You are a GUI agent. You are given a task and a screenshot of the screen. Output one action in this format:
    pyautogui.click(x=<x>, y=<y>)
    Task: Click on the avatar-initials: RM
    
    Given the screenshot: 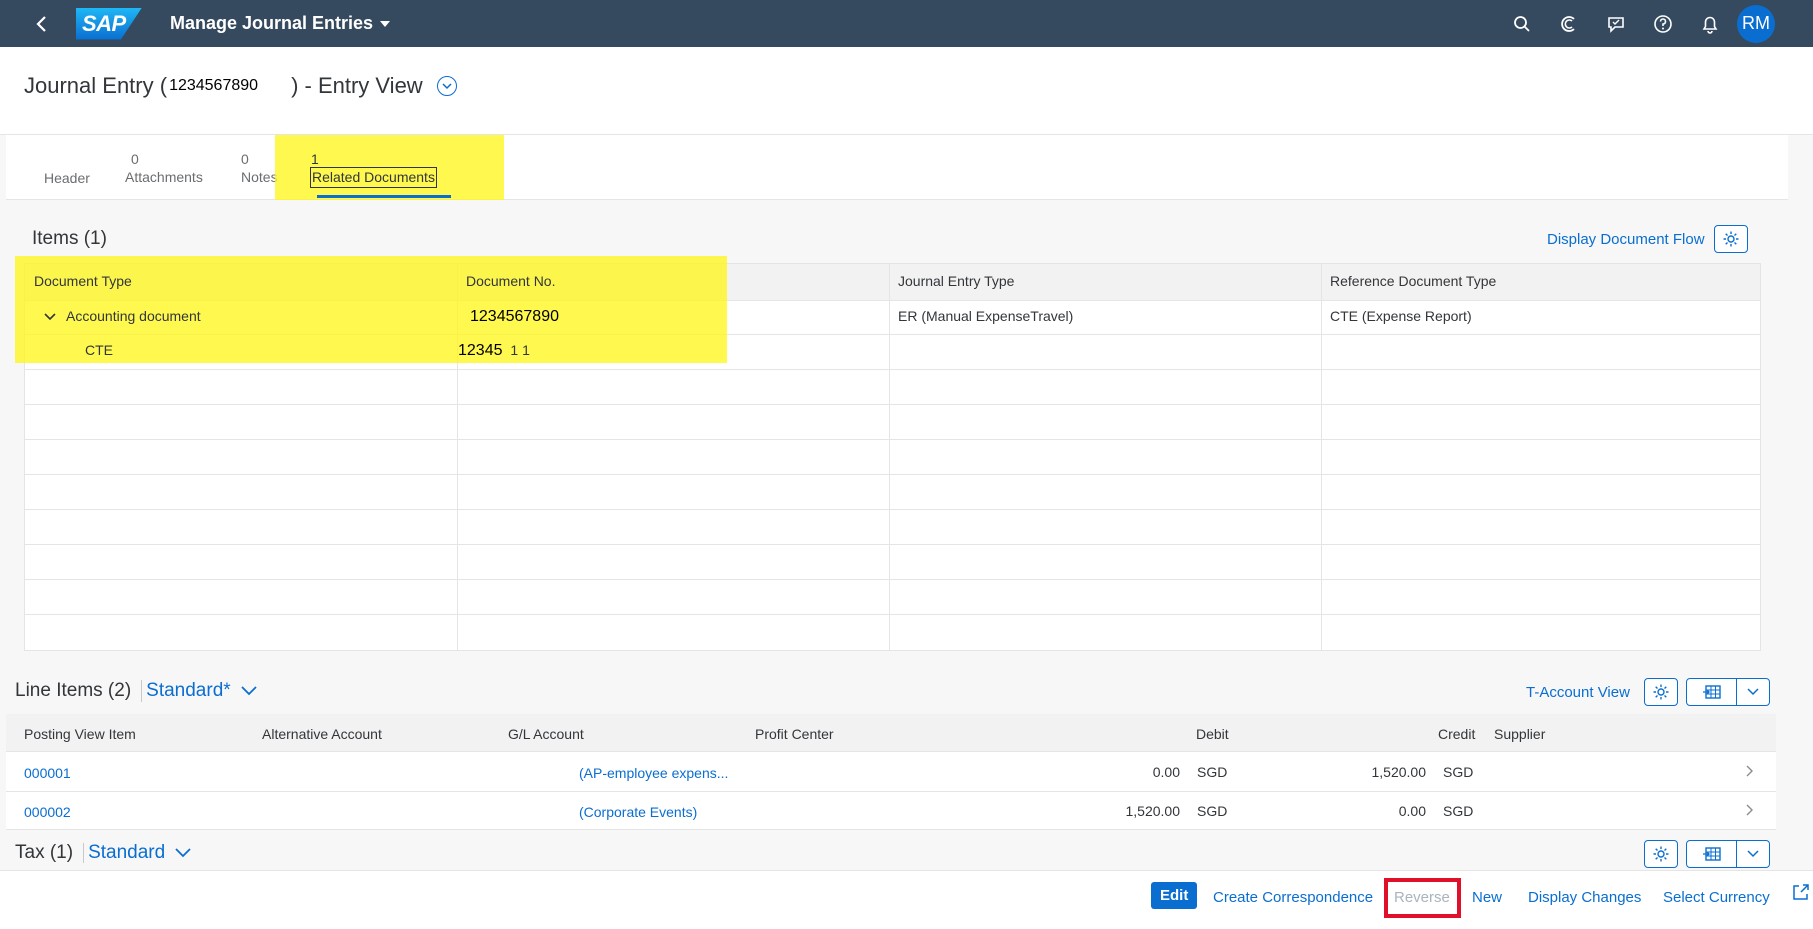 What is the action you would take?
    pyautogui.click(x=1756, y=23)
    